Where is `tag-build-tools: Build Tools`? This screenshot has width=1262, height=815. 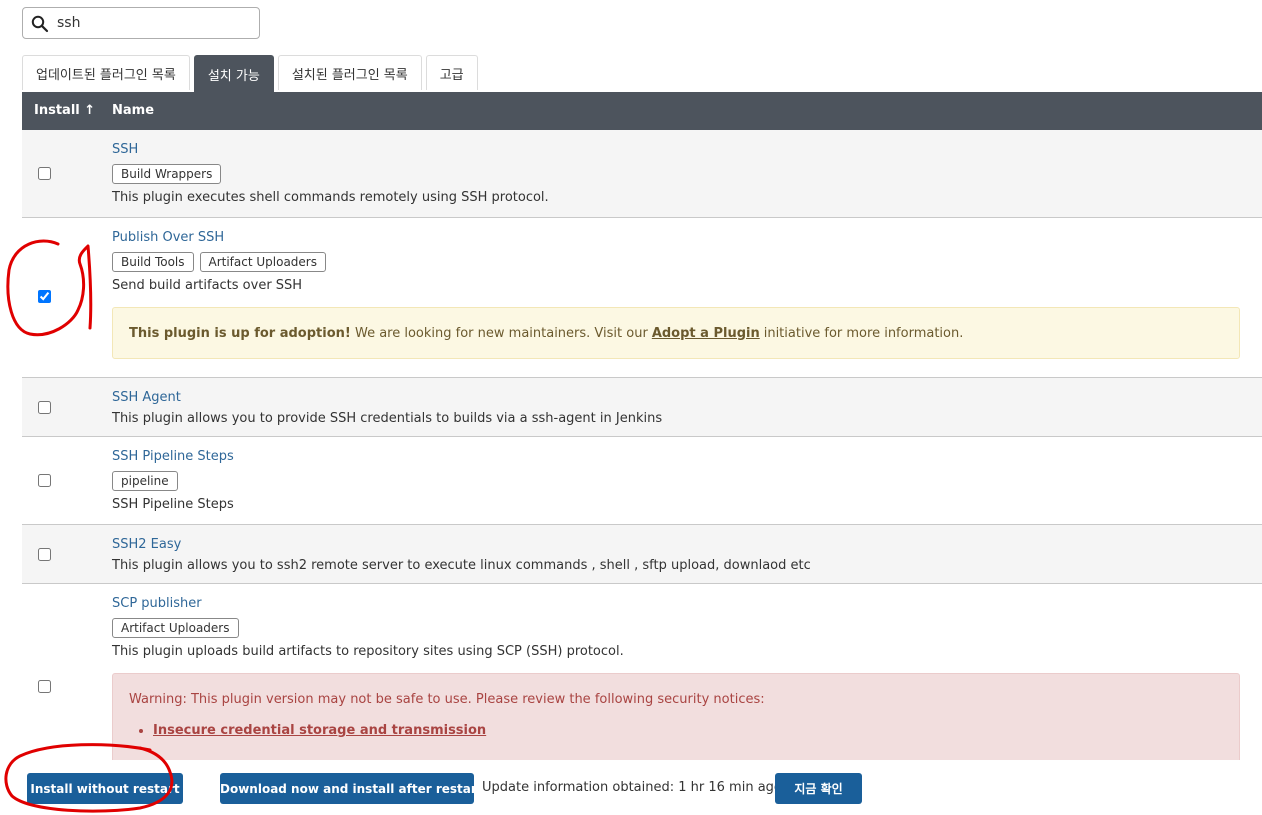 tag-build-tools: Build Tools is located at coordinates (153, 262).